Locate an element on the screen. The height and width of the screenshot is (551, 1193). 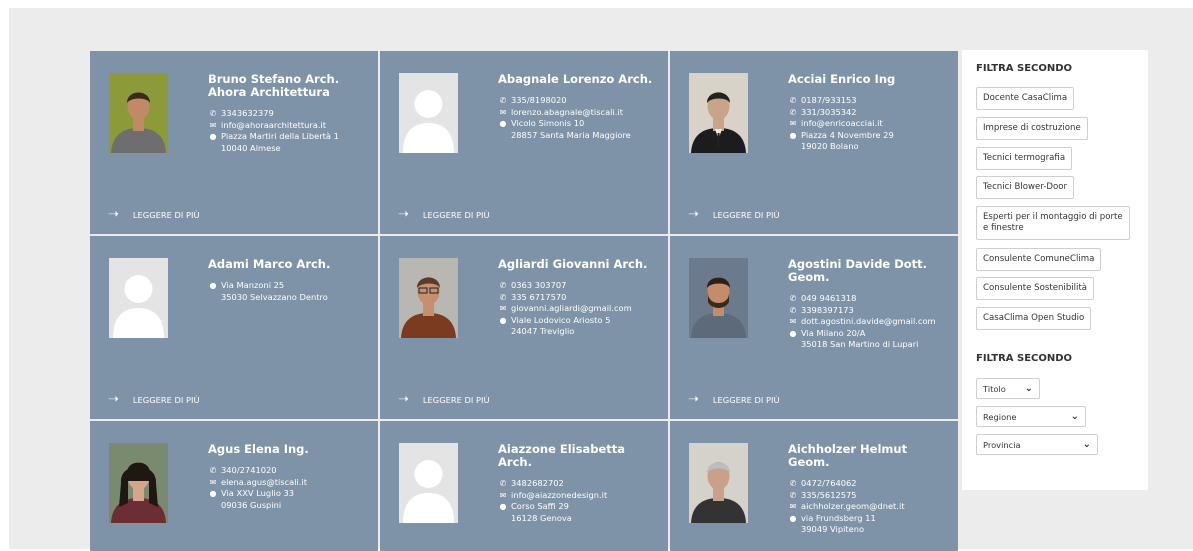
contact-pin: ● Corso Saffi 29 is located at coordinates (580, 507).